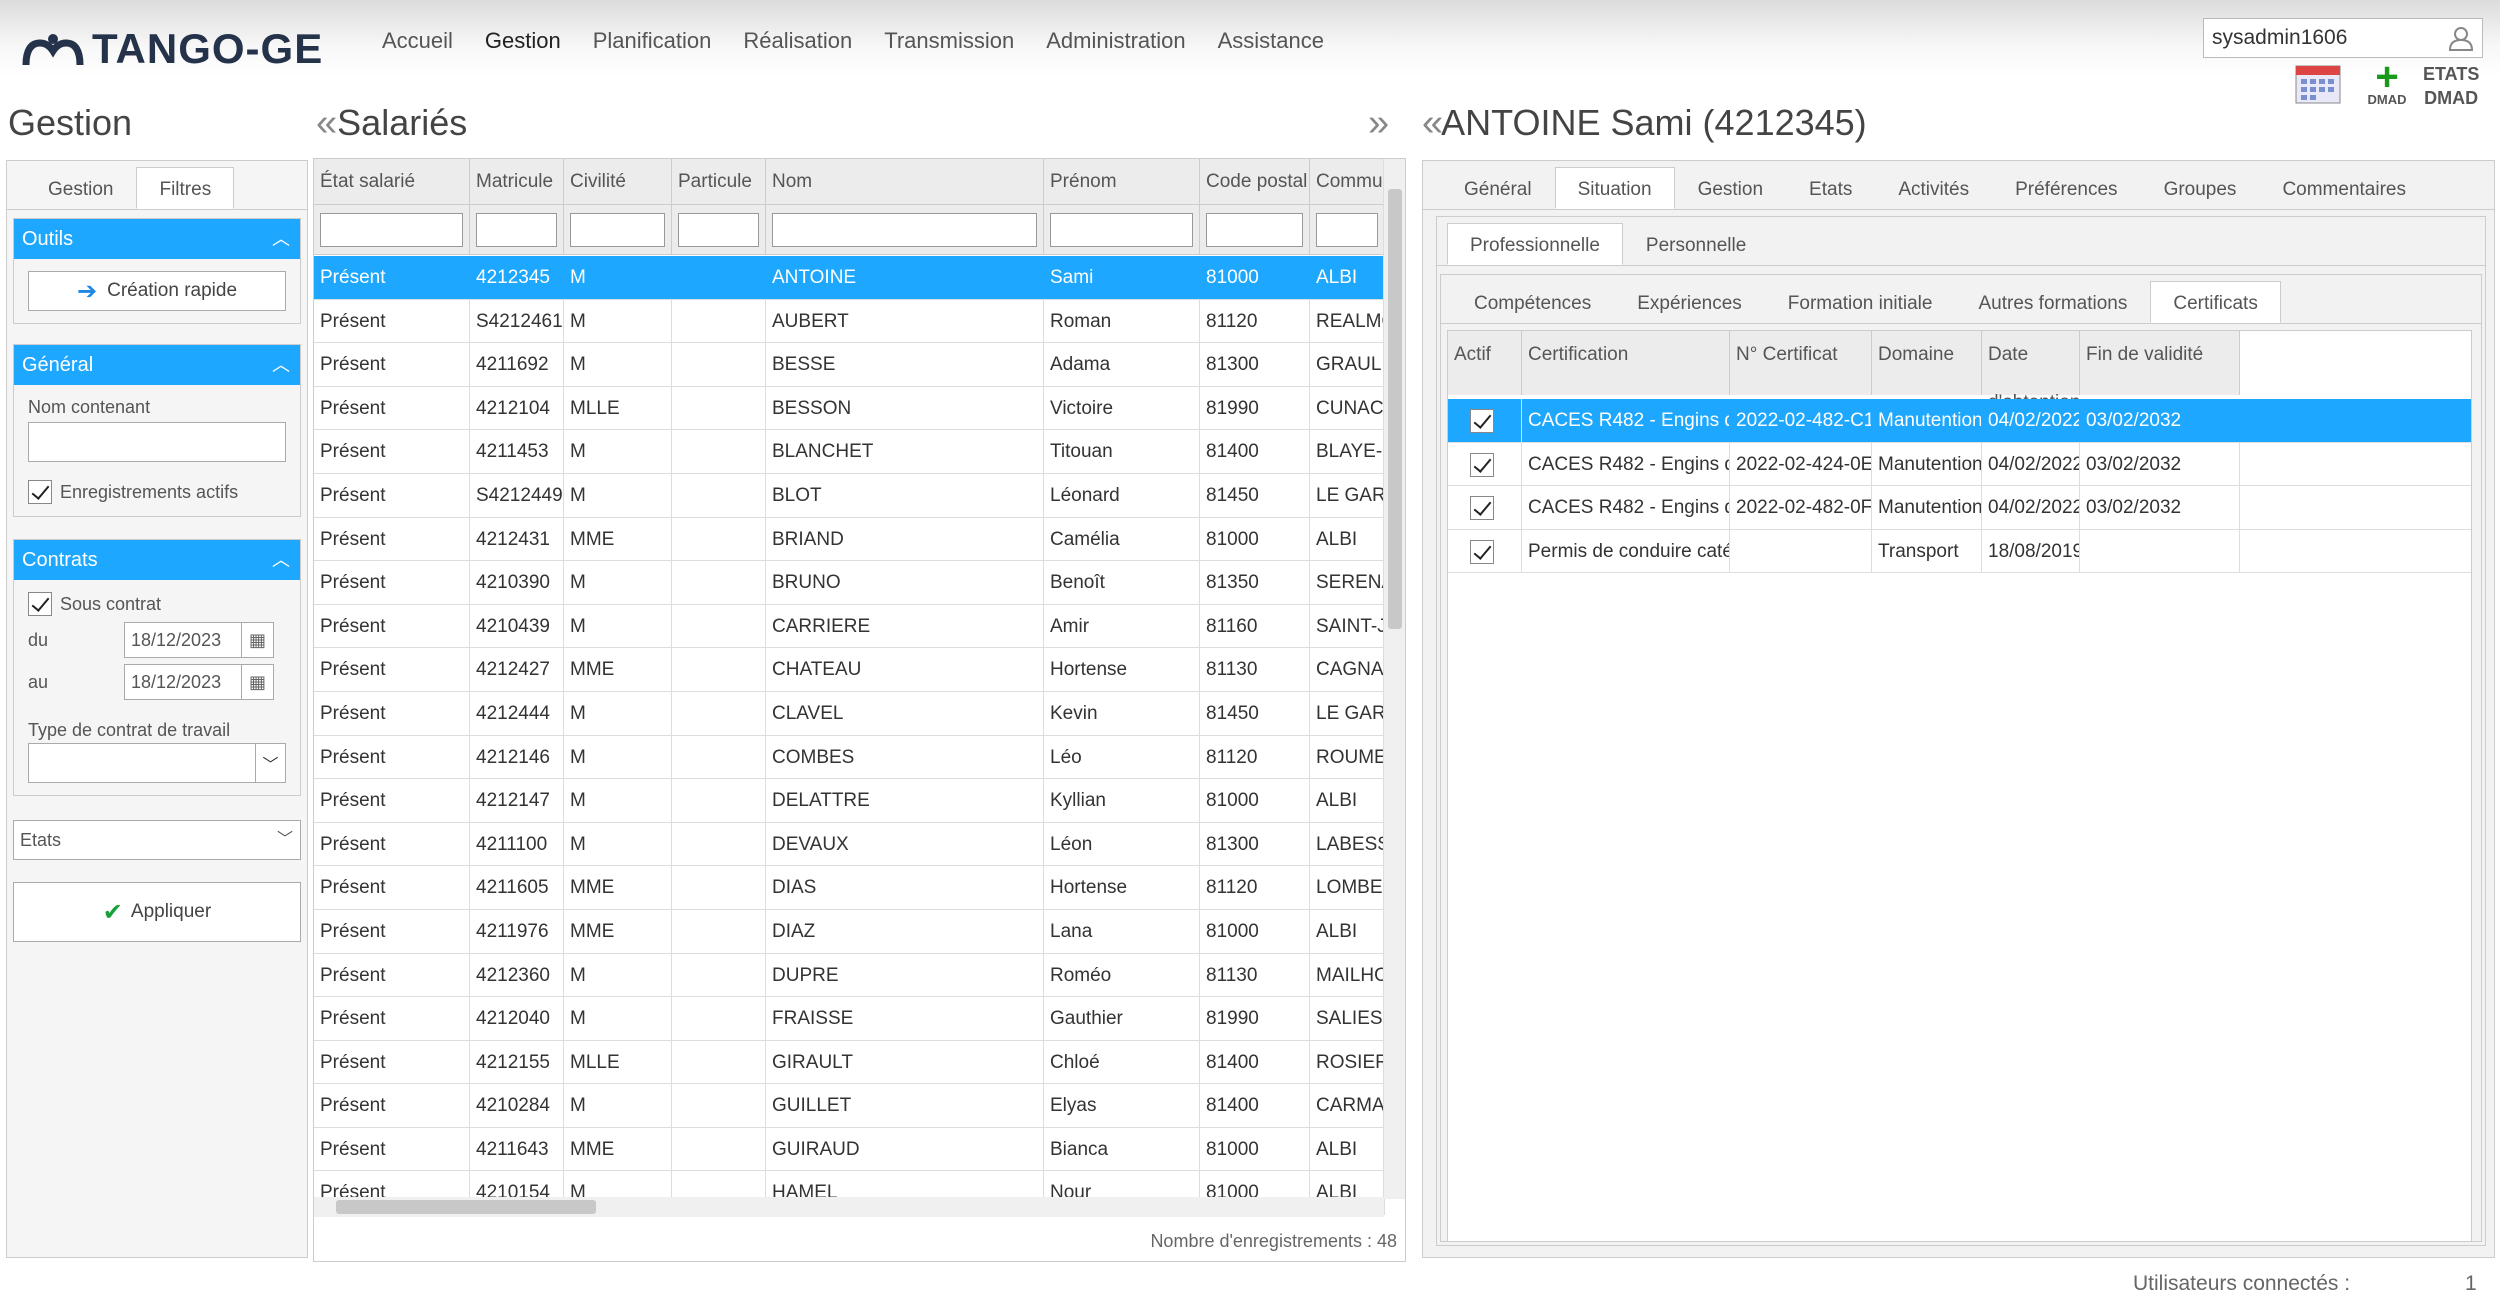  I want to click on from-date-input: 18/12/2023, so click(183, 640).